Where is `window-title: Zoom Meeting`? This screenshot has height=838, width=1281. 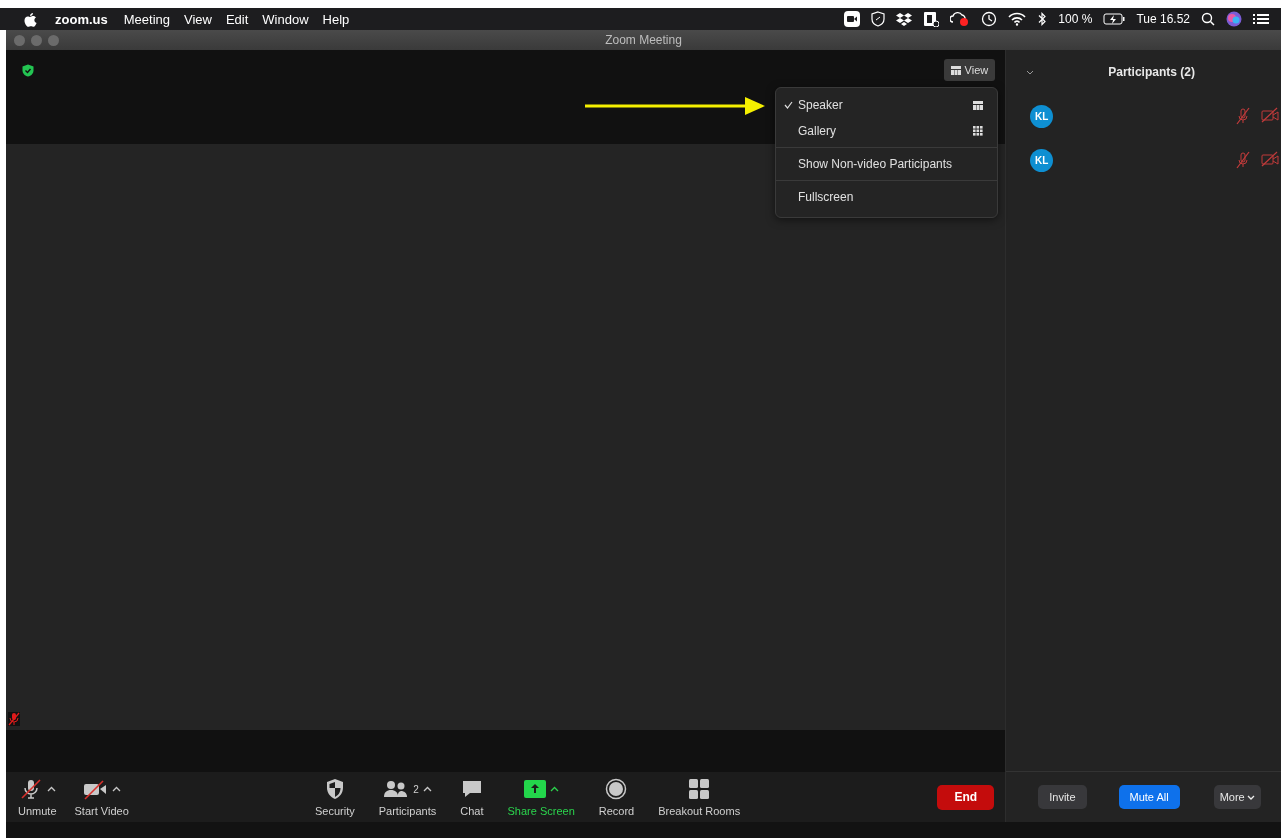 window-title: Zoom Meeting is located at coordinates (643, 40).